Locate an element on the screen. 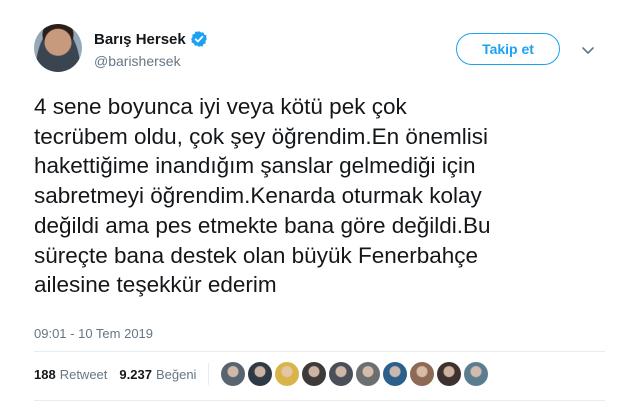 The height and width of the screenshot is (408, 625). tweet-header: Barış Hersek @barishersek Takip et is located at coordinates (319, 50).